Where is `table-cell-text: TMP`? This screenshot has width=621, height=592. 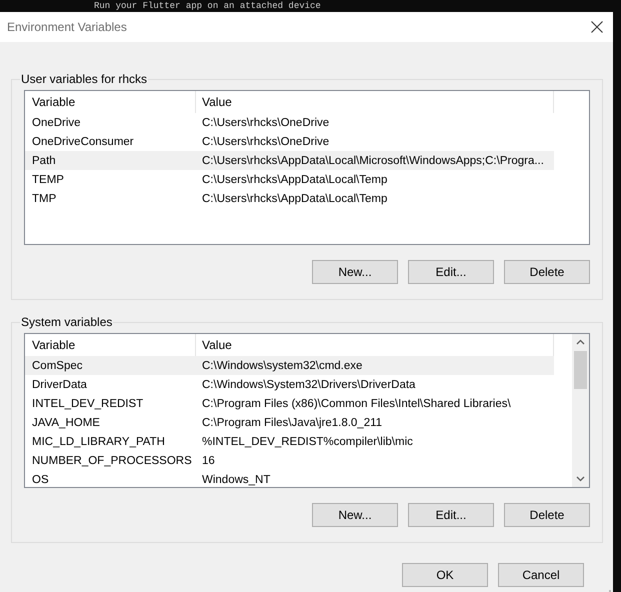
table-cell-text: TMP is located at coordinates (44, 199).